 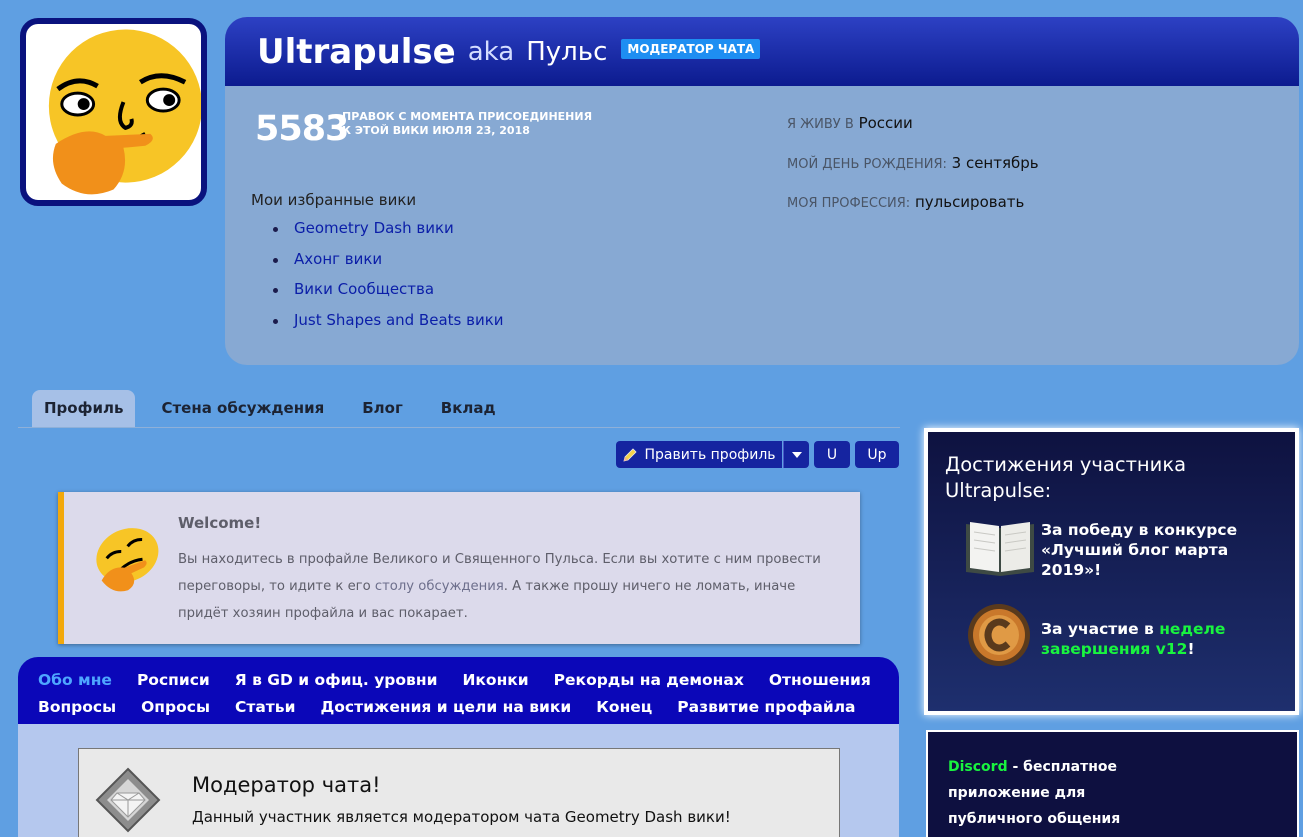 I want to click on tab-profile: Профиль, so click(x=84, y=408).